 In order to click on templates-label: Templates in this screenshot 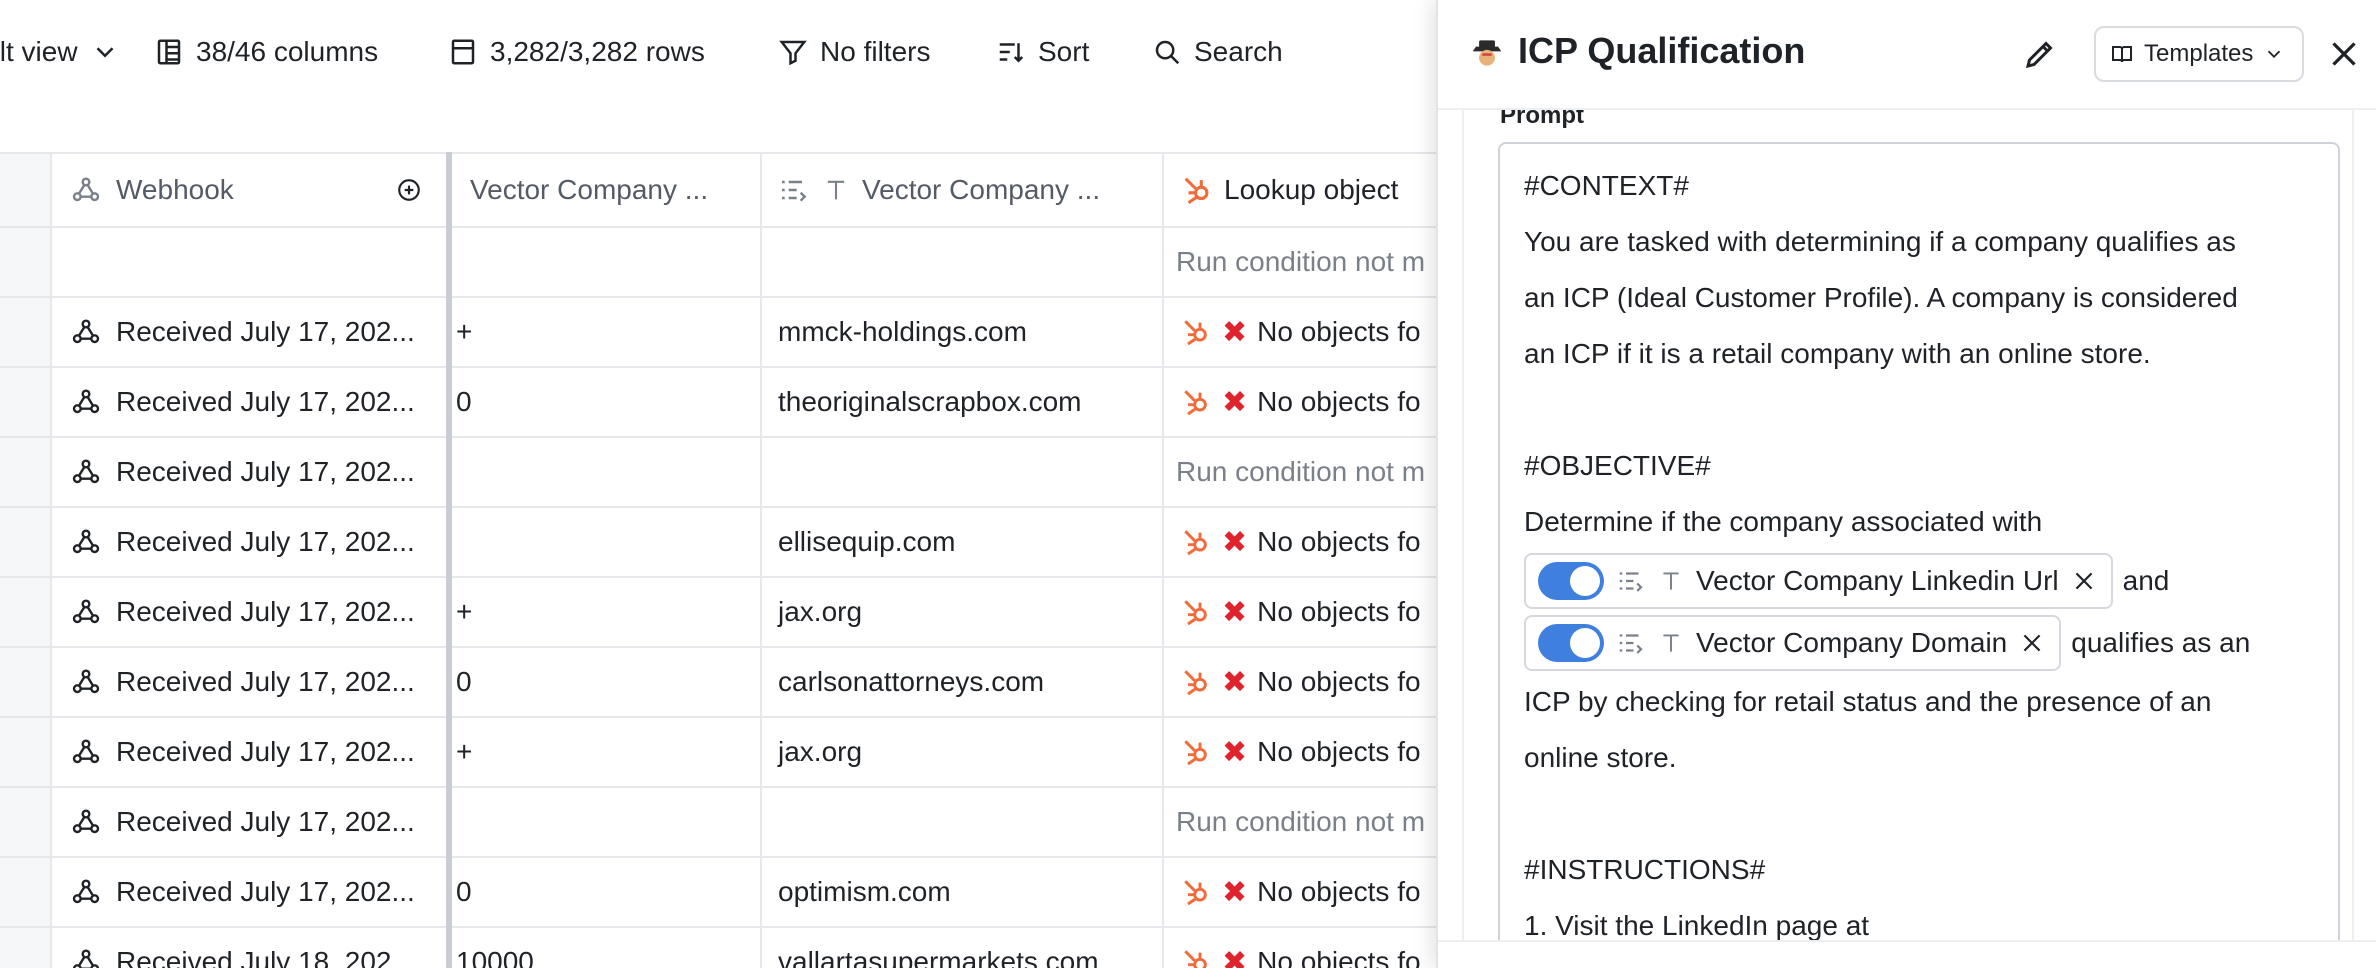, I will do `click(2199, 53)`.